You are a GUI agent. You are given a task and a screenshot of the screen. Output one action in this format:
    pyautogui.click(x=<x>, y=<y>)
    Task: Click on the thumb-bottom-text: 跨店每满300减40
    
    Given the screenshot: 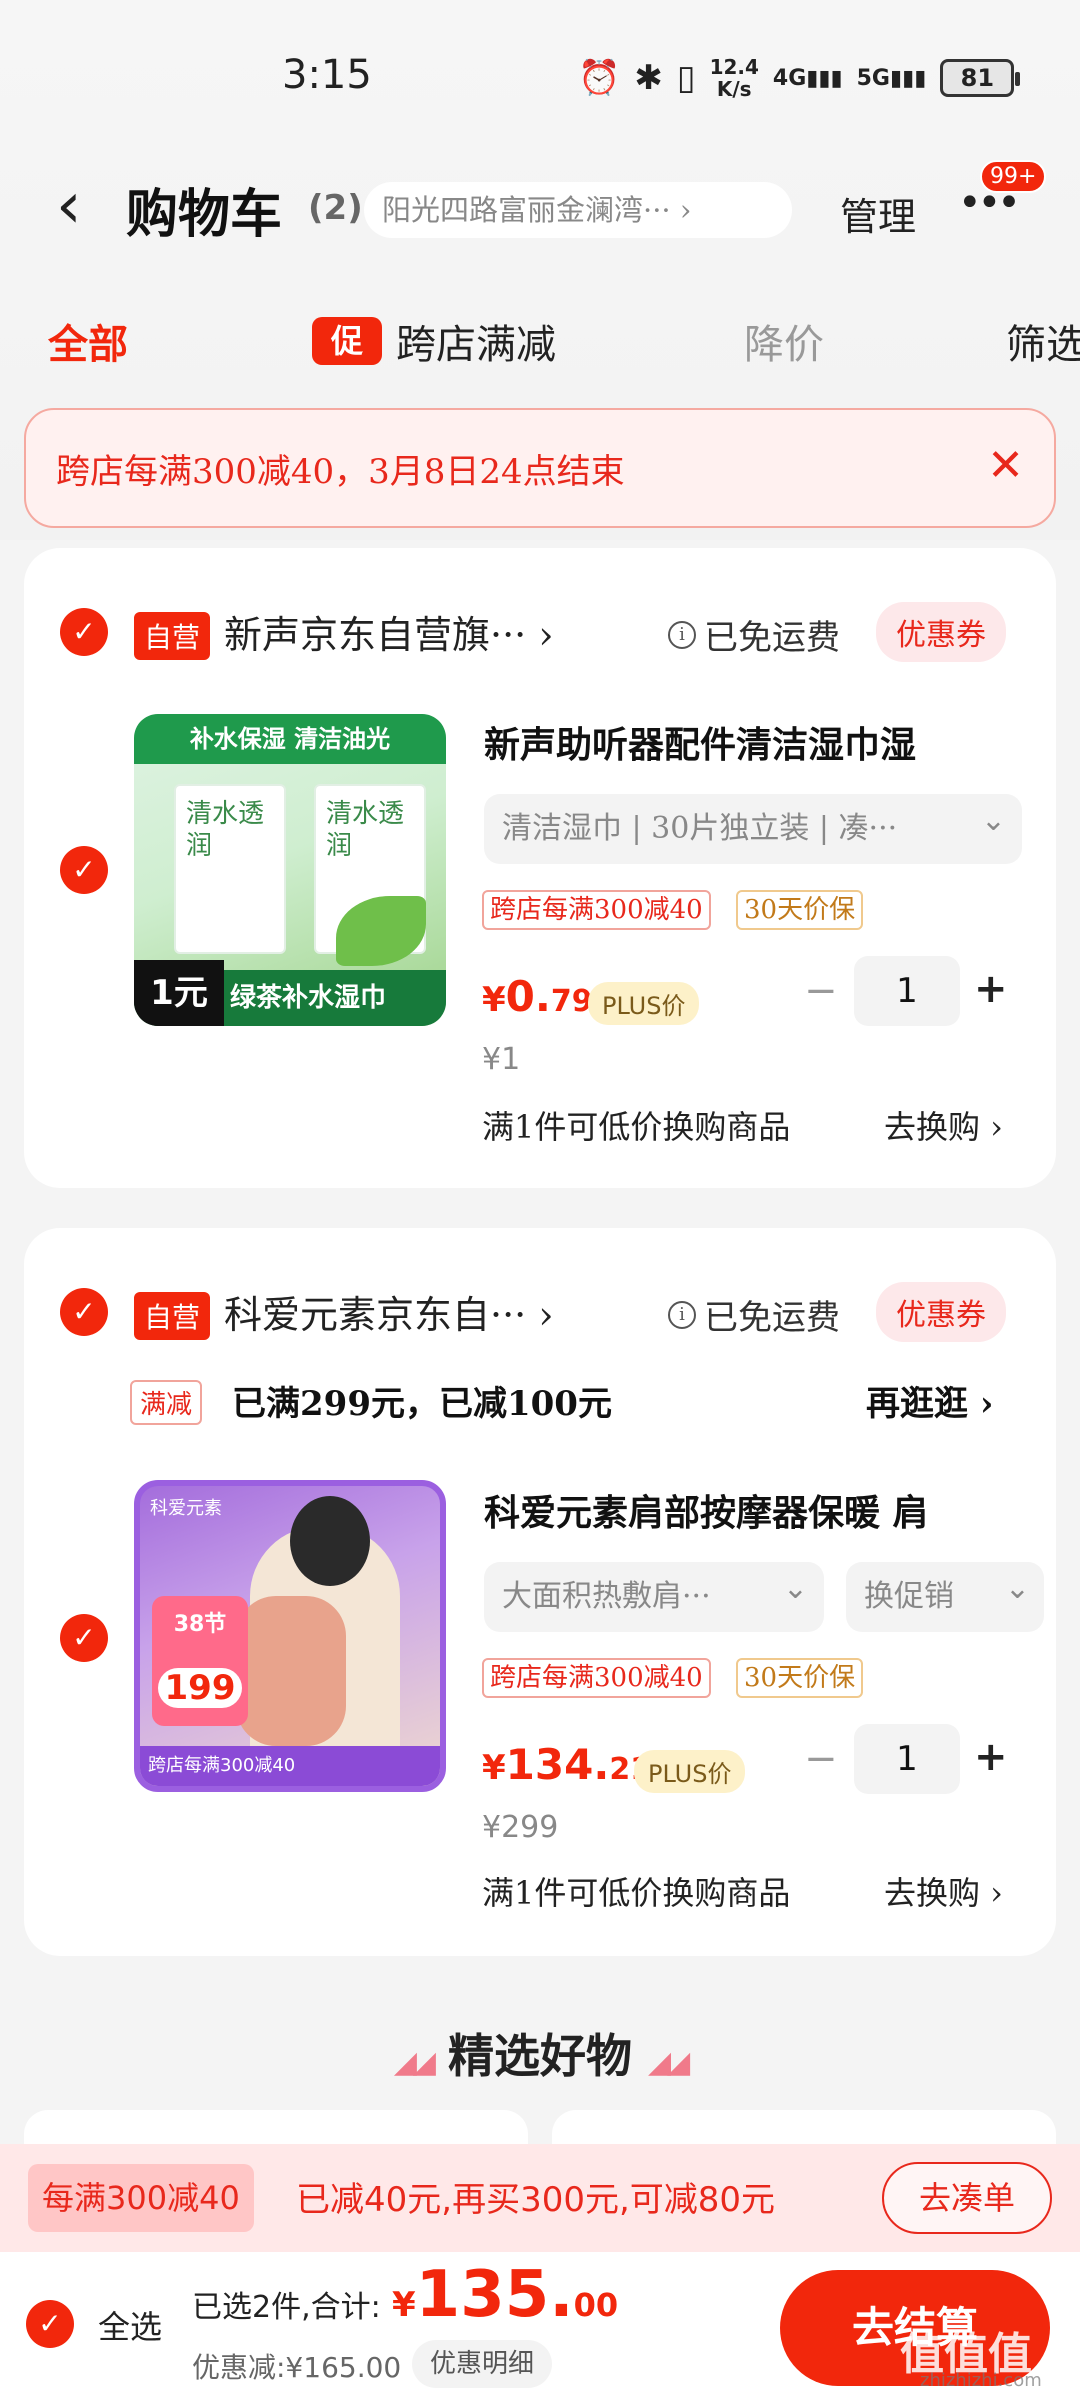 What is the action you would take?
    pyautogui.click(x=290, y=1766)
    